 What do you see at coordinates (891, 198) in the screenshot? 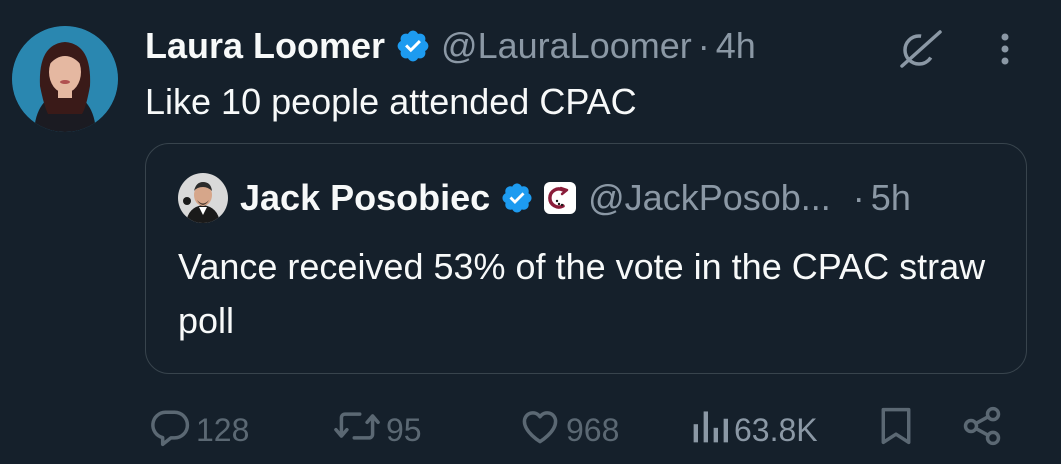
I see `quoted-post-time: 5h` at bounding box center [891, 198].